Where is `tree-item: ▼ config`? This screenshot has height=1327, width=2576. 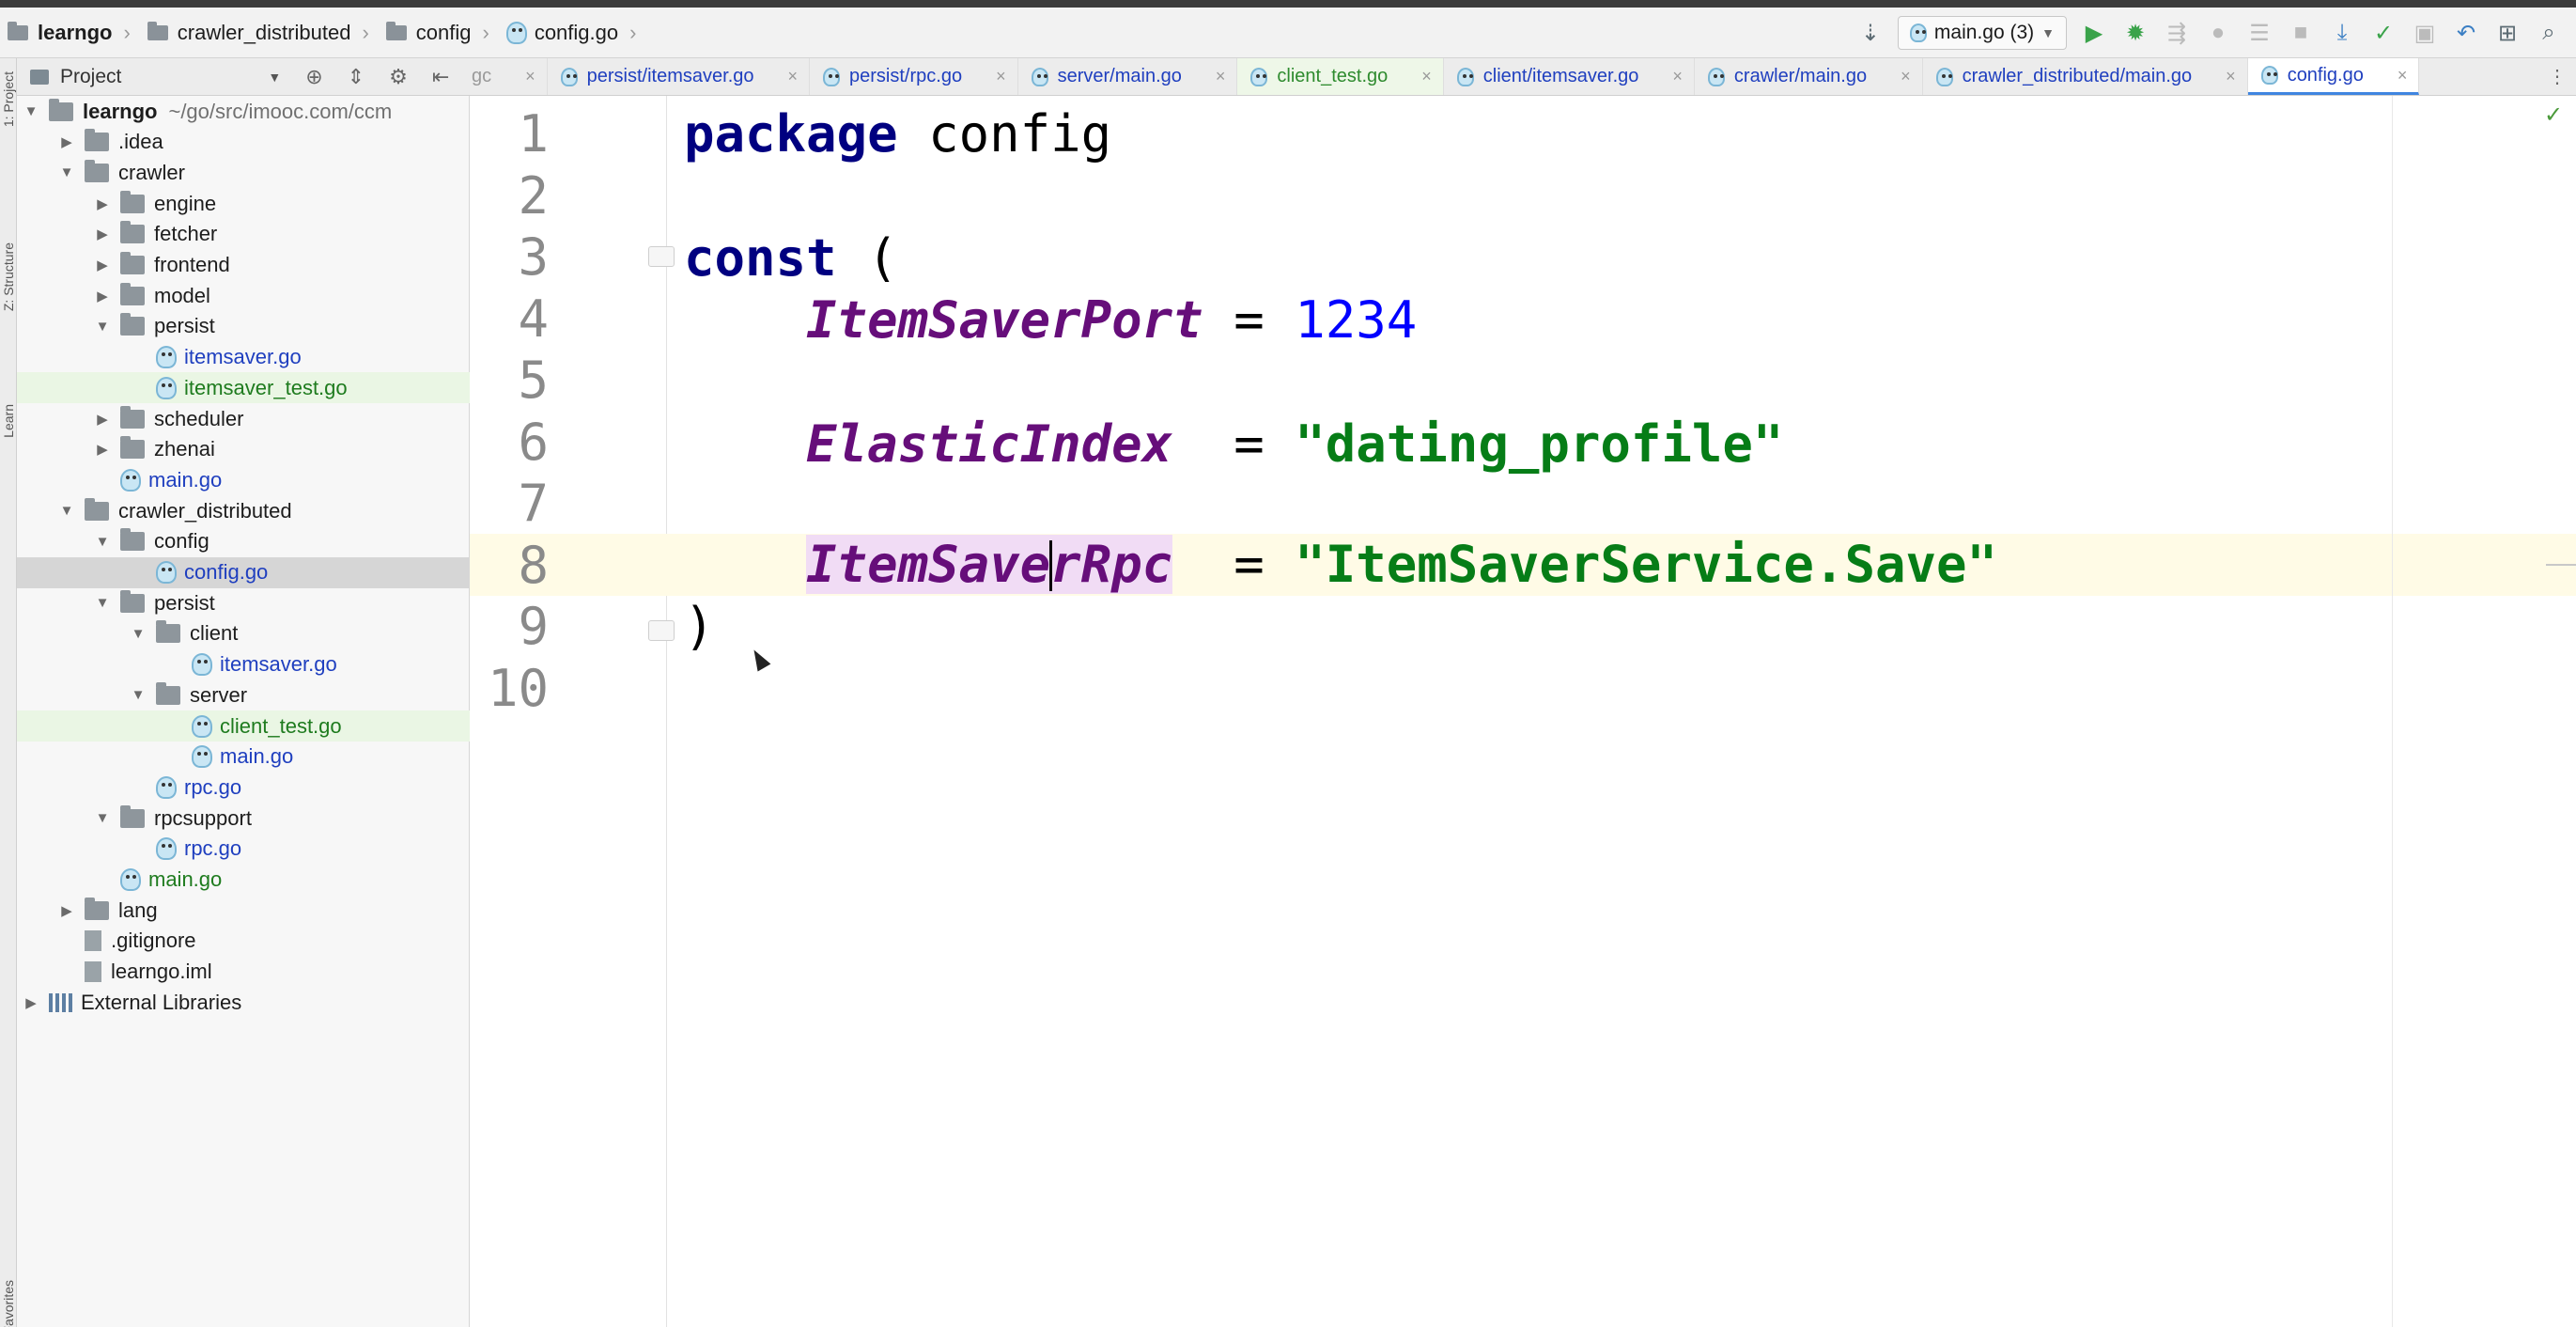 tree-item: ▼ config is located at coordinates (243, 541).